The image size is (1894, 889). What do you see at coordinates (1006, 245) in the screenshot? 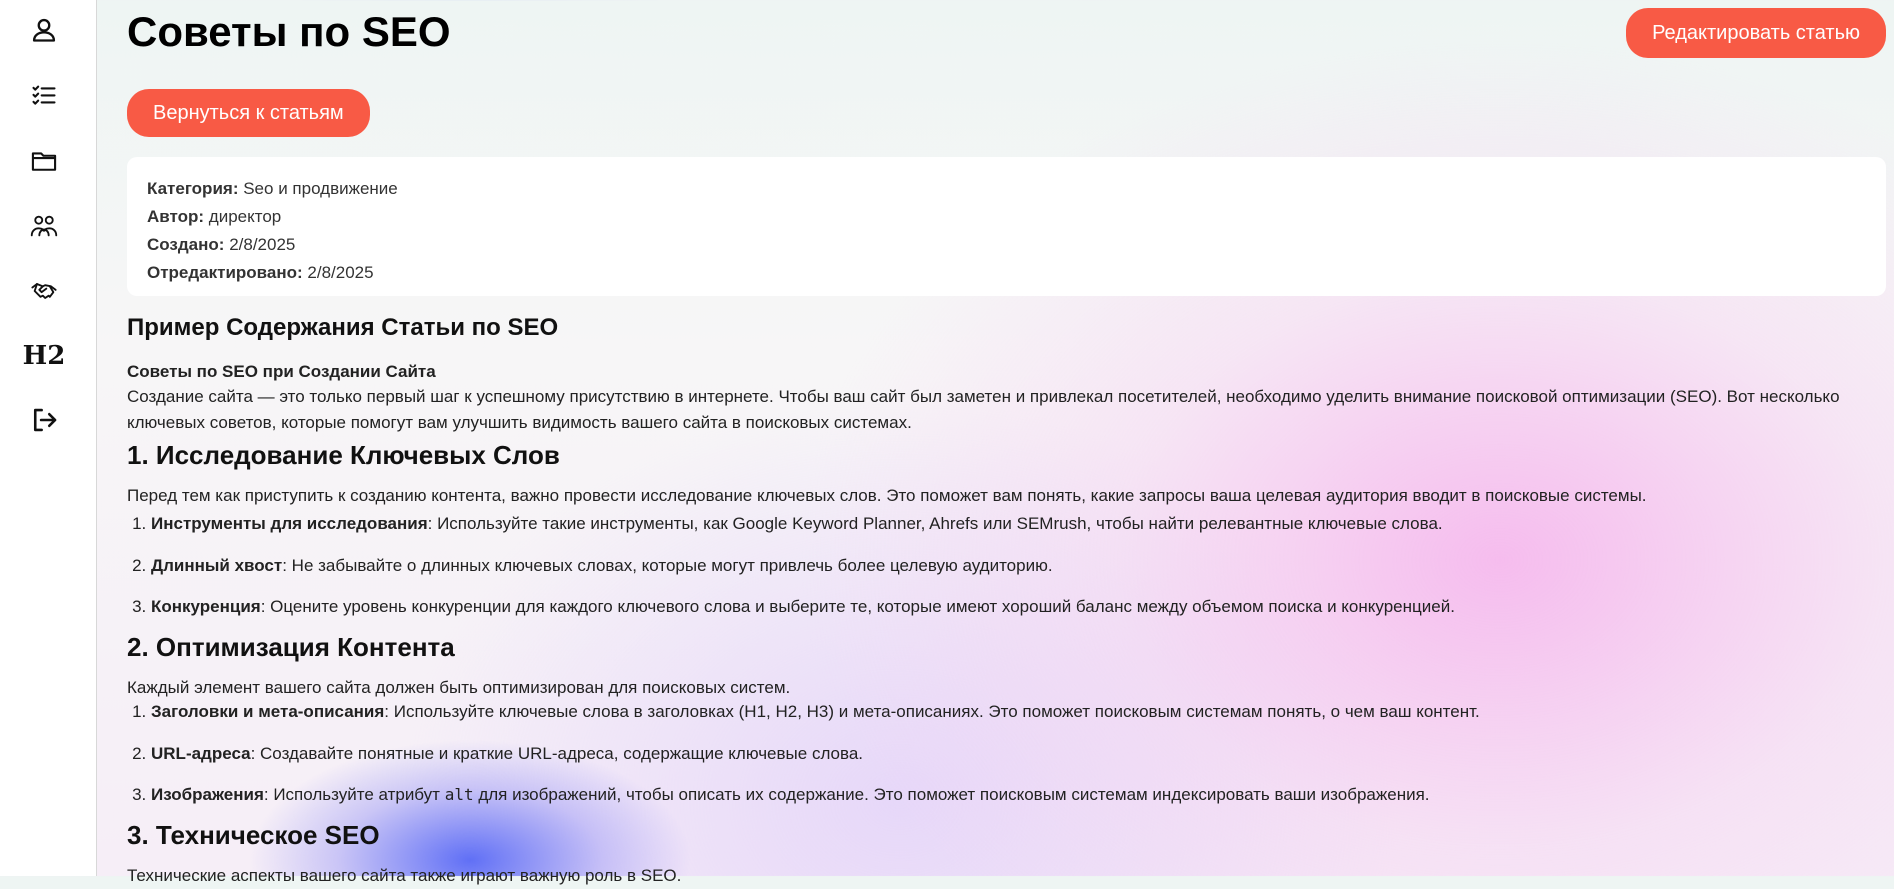
I see `meta-created: Создано: 2/8/2025` at bounding box center [1006, 245].